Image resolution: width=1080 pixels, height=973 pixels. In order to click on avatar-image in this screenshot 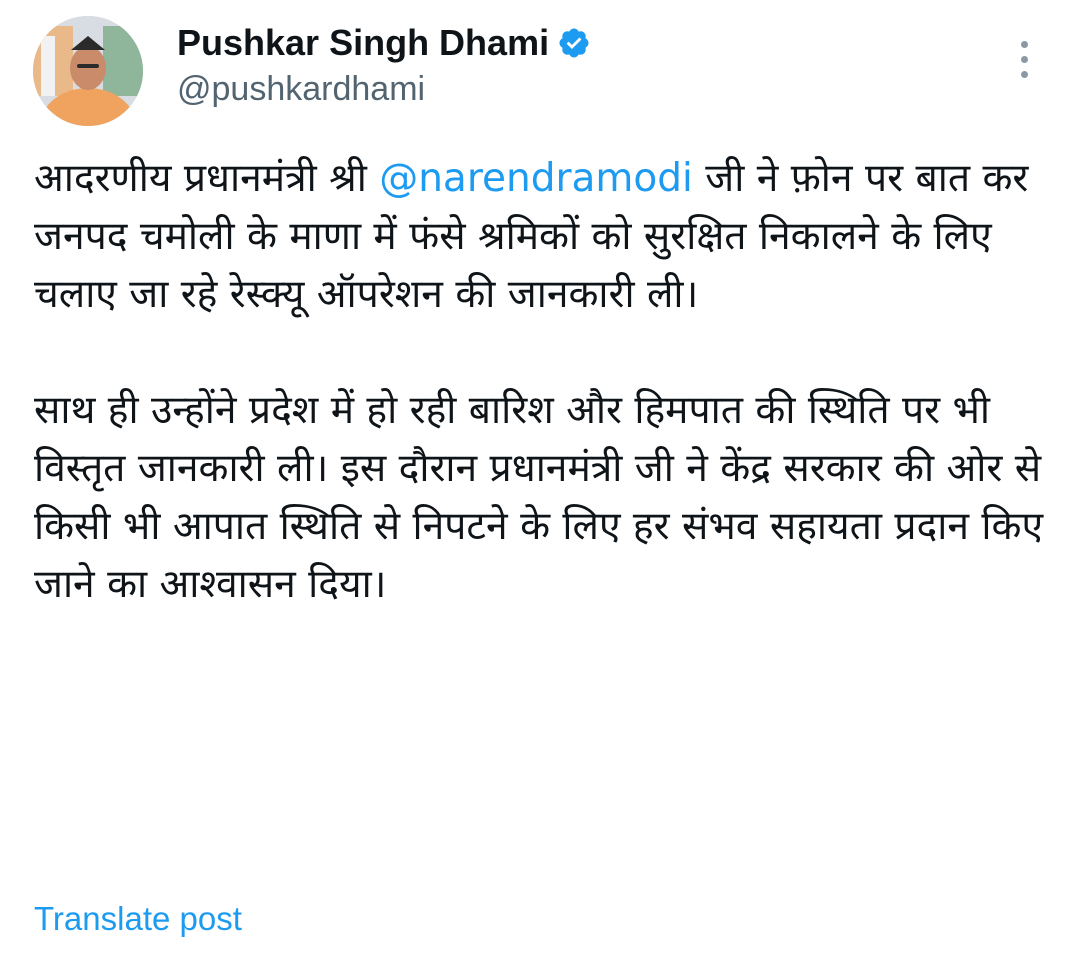, I will do `click(88, 71)`.